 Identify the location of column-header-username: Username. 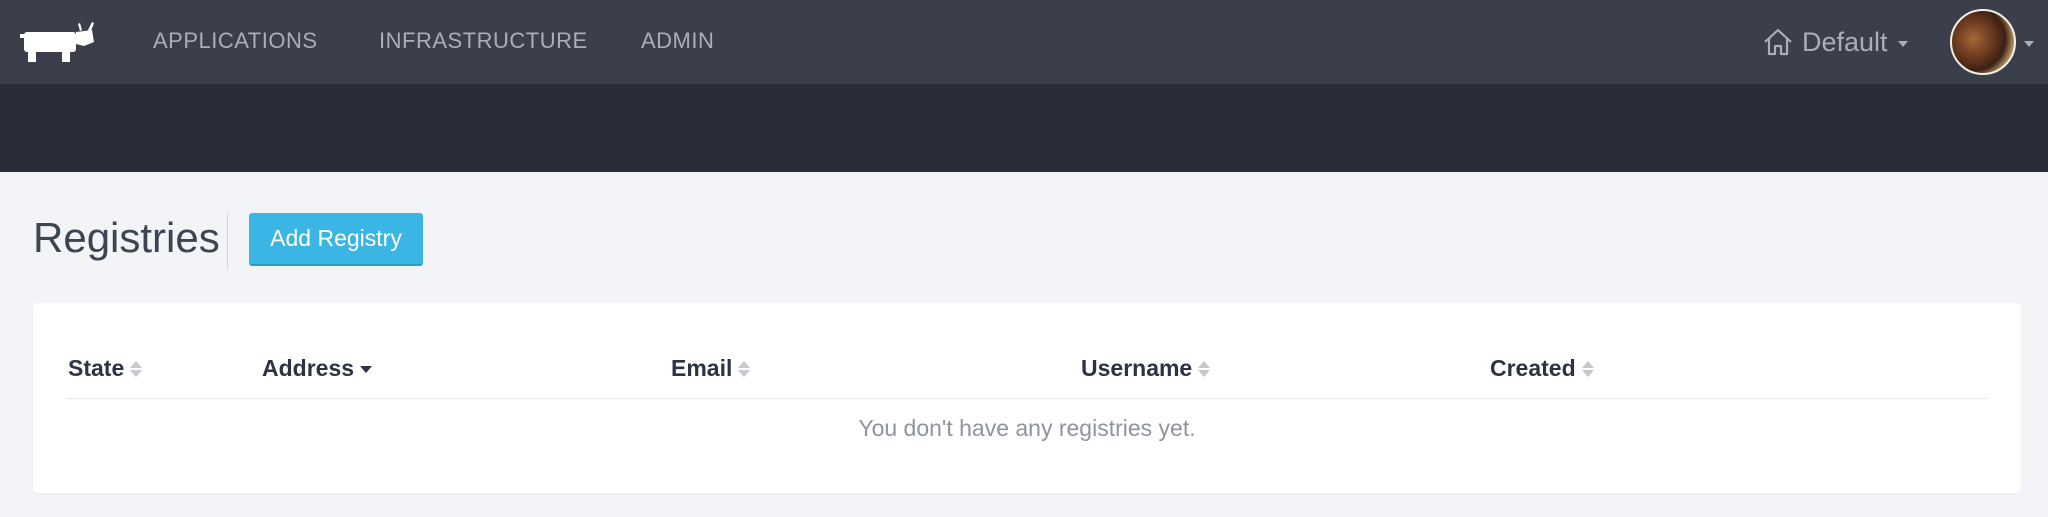
(1146, 368).